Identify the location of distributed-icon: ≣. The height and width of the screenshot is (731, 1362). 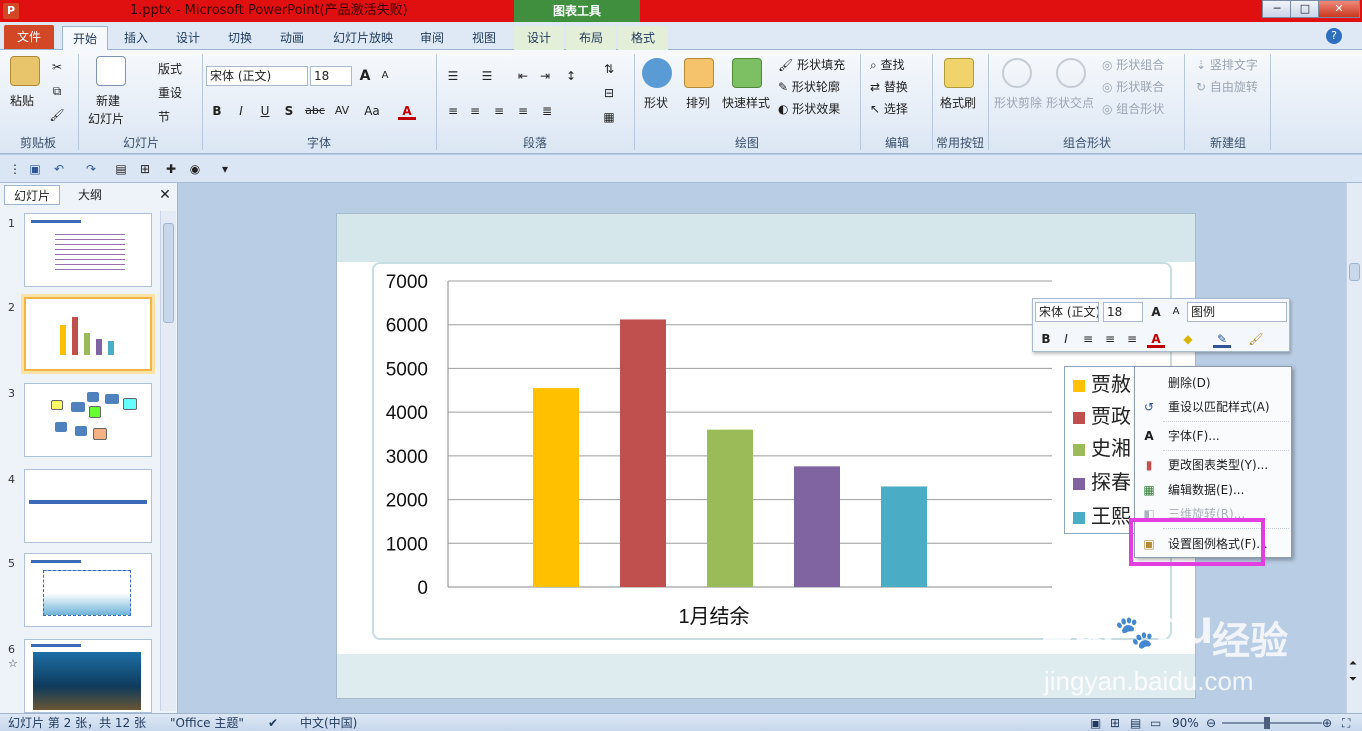
(547, 111).